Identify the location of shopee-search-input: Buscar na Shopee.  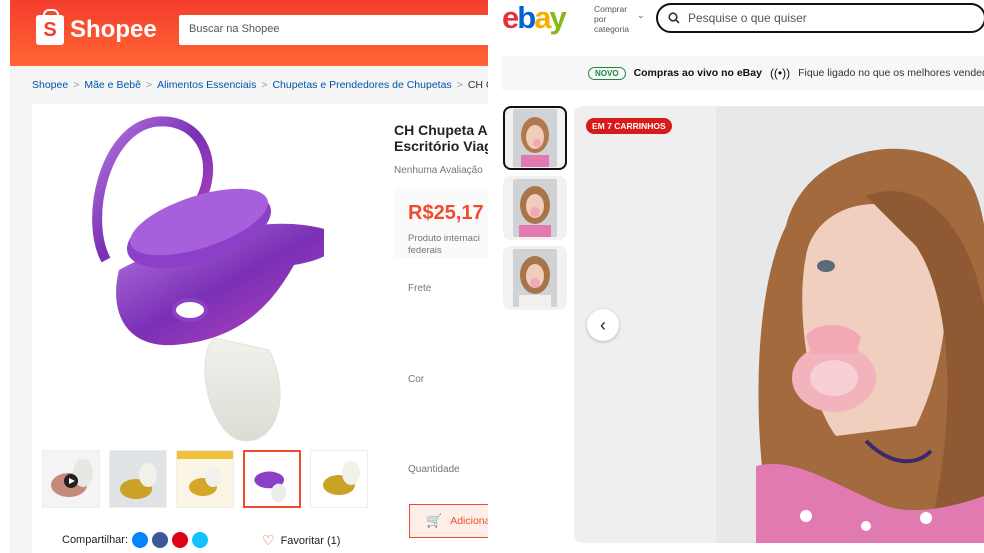
(333, 30).